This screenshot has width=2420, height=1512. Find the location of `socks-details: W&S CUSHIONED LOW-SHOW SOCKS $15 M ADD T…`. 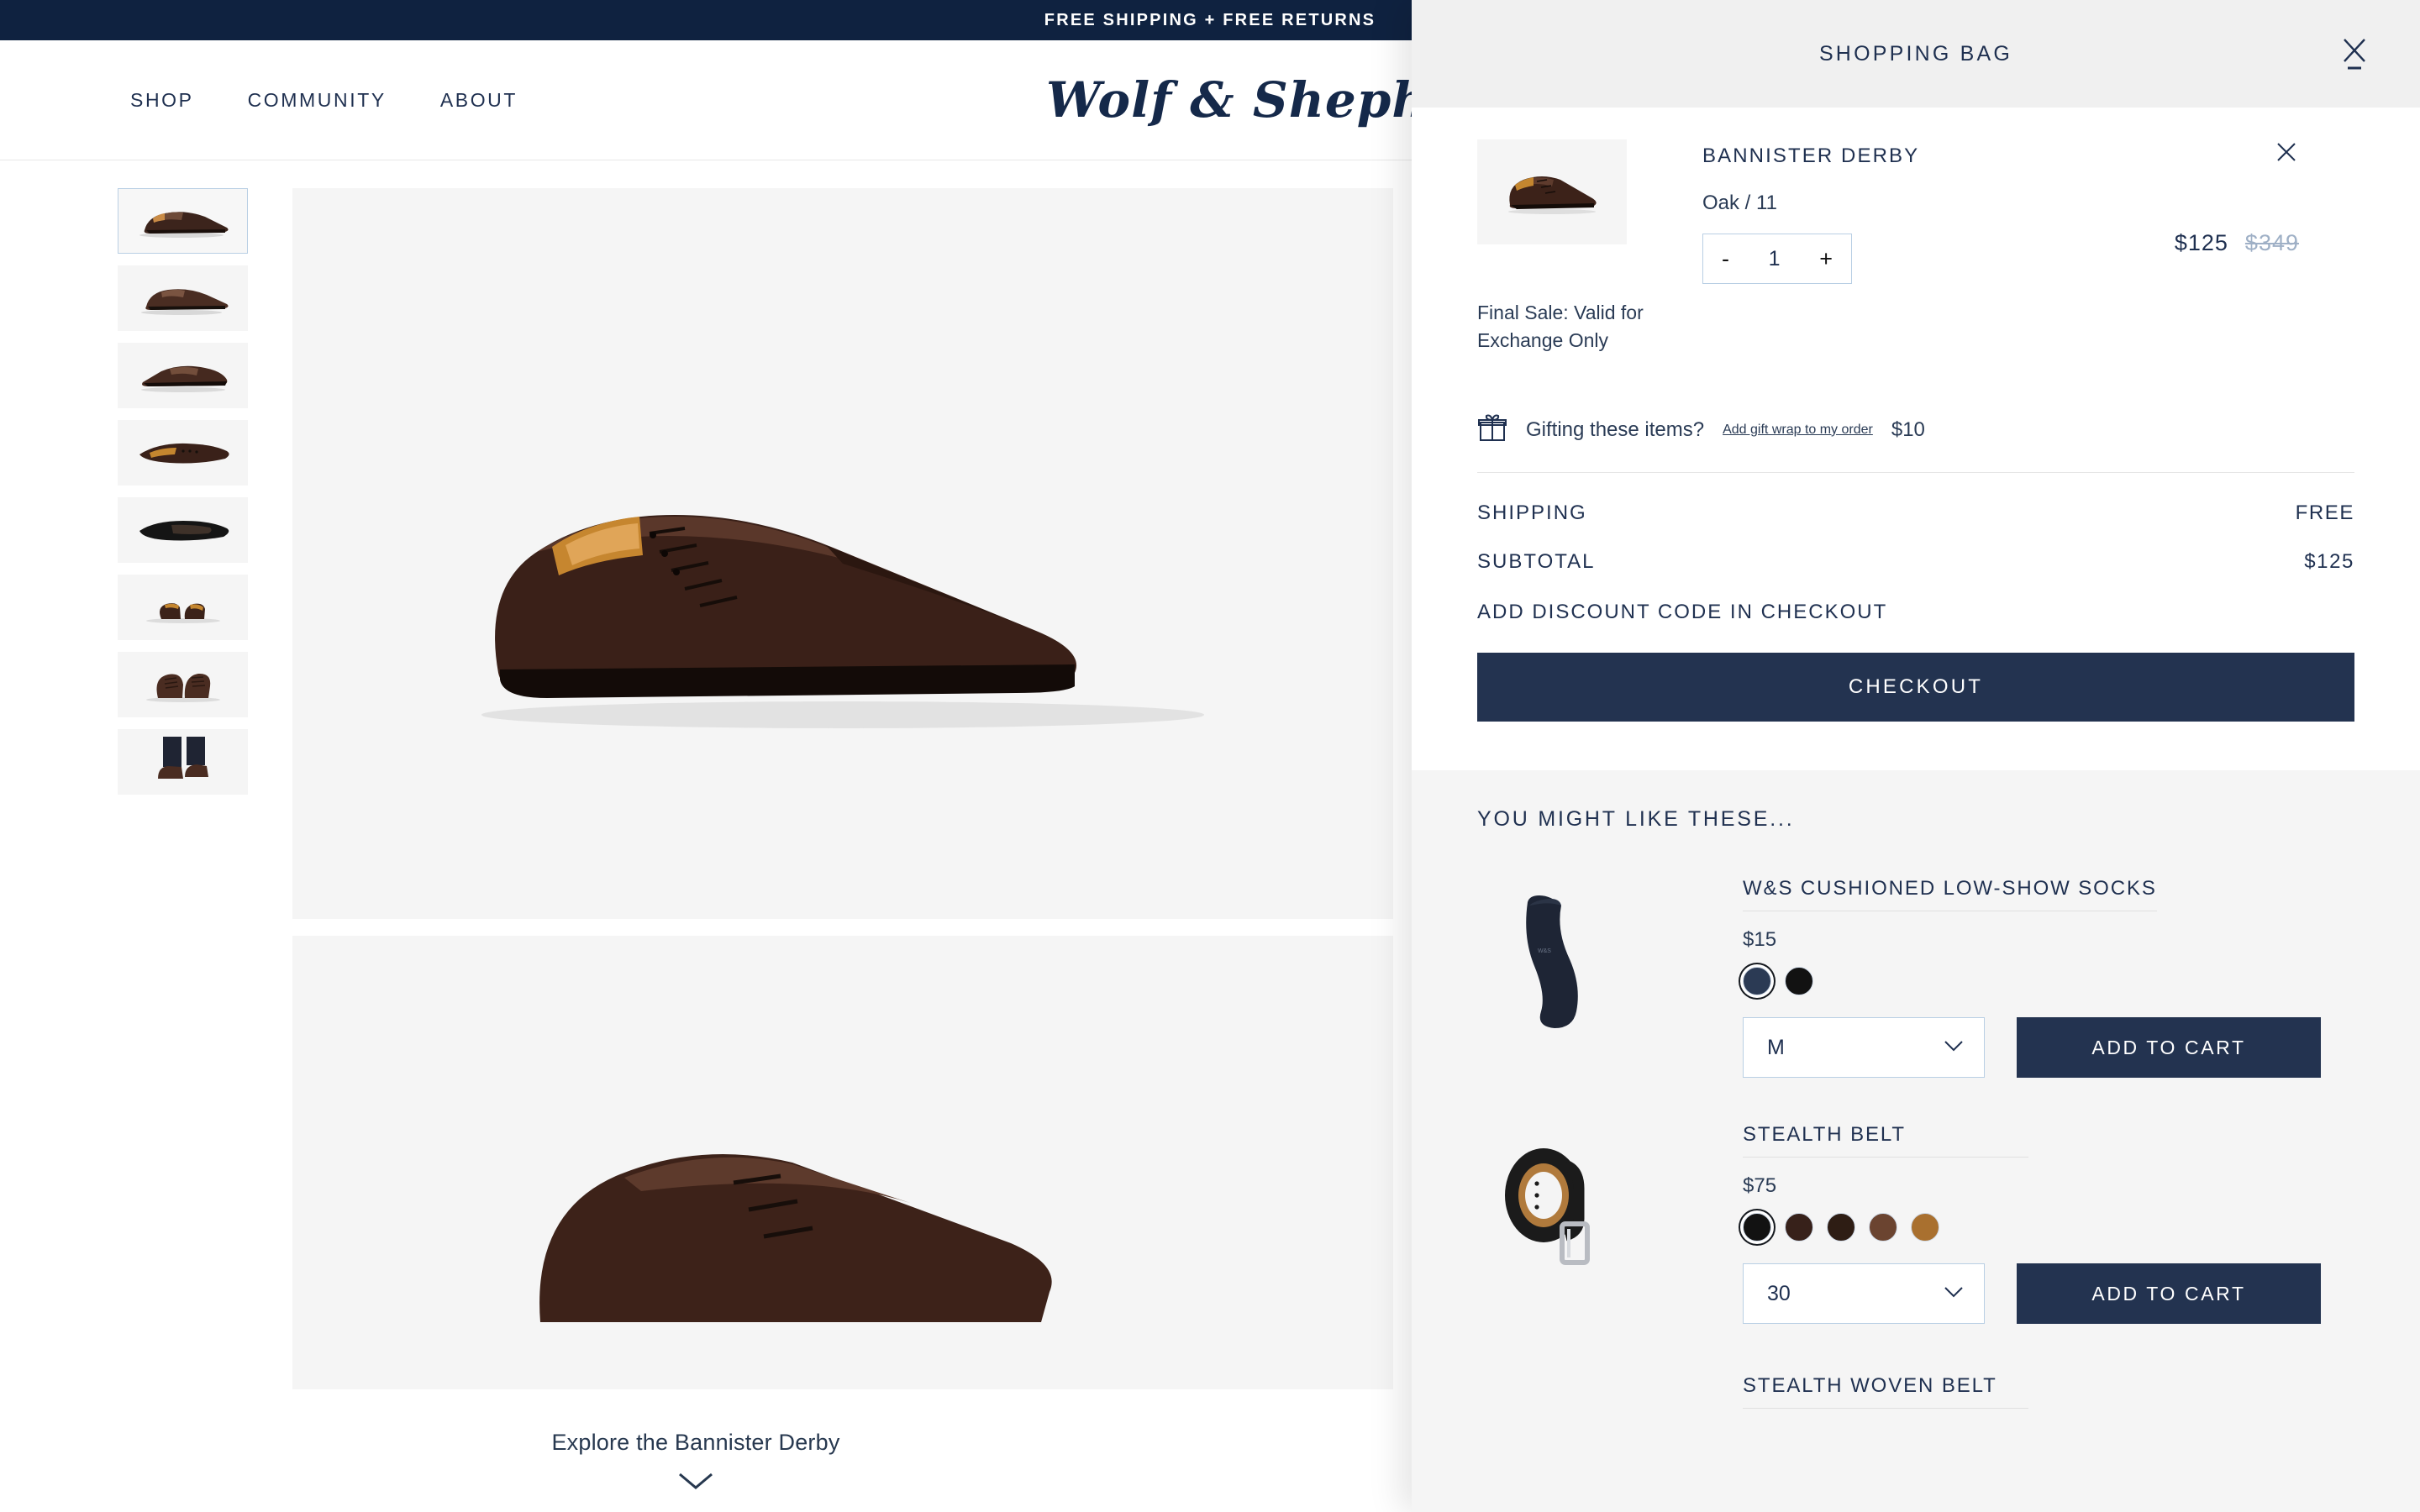

socks-details: W&S CUSHIONED LOW-SHOW SOCKS $15 M ADD T… is located at coordinates (2048, 971).